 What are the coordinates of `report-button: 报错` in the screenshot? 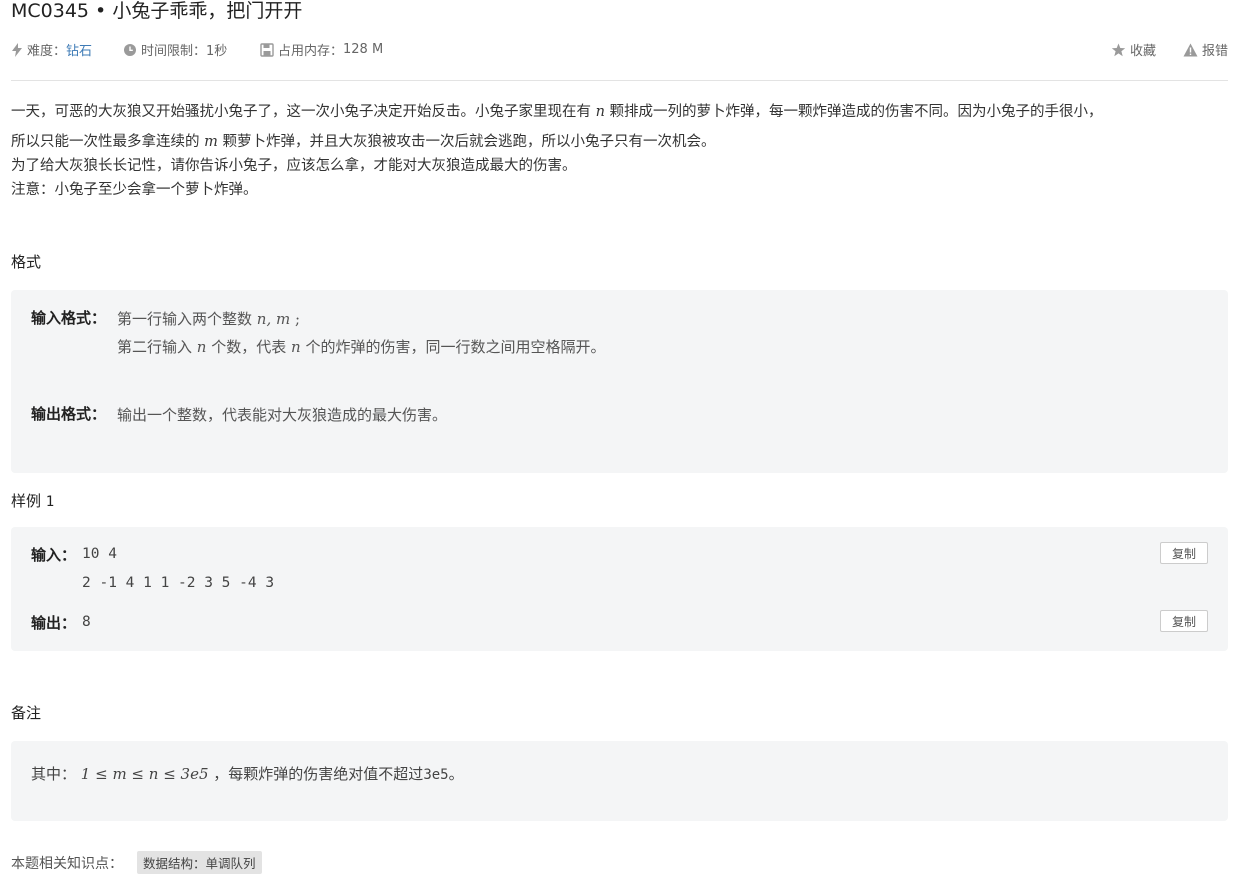 It's located at (1205, 49).